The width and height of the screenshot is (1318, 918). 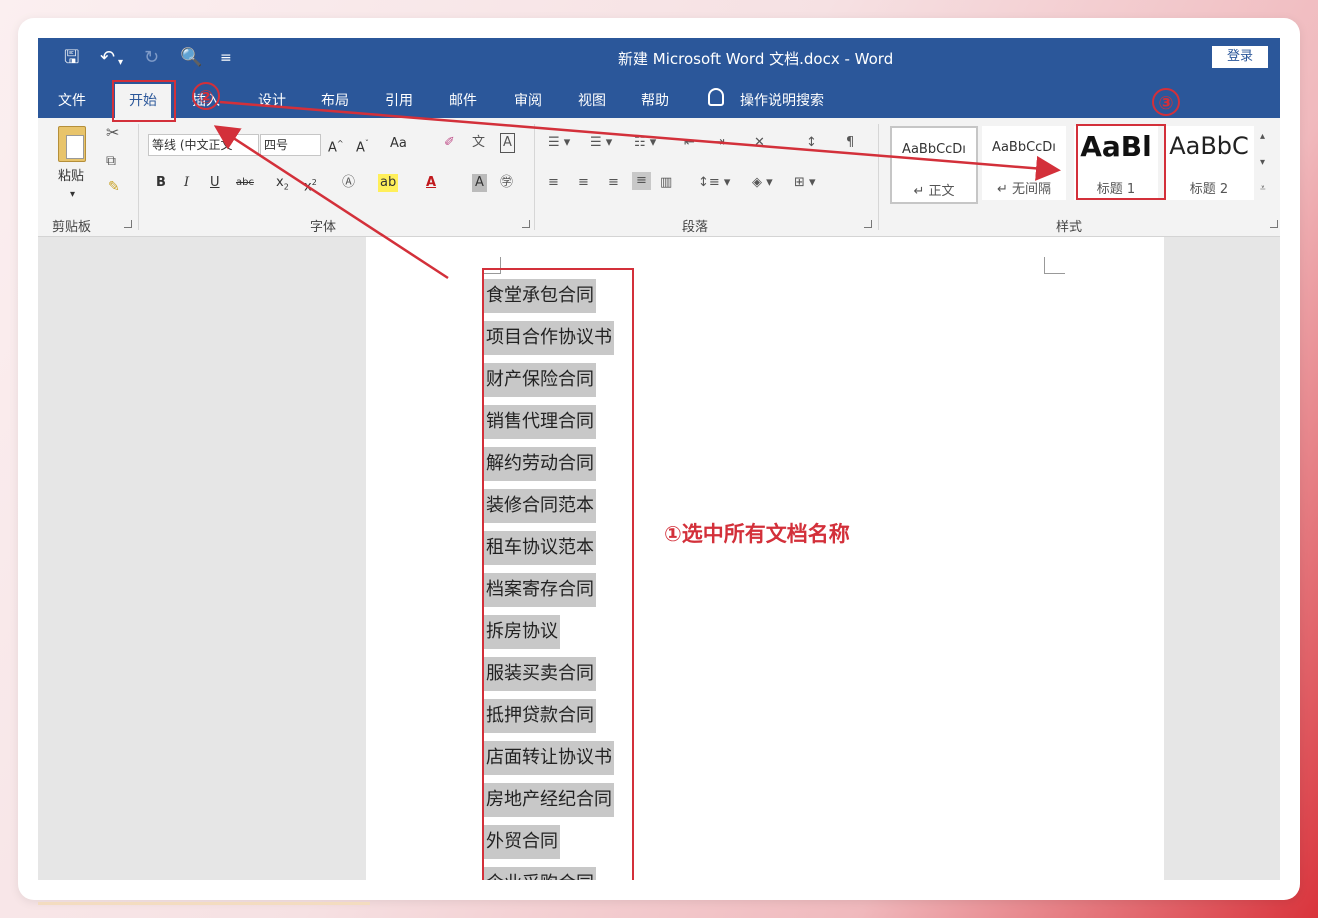 What do you see at coordinates (759, 143) in the screenshot?
I see `chinese-layout-icon: ✕` at bounding box center [759, 143].